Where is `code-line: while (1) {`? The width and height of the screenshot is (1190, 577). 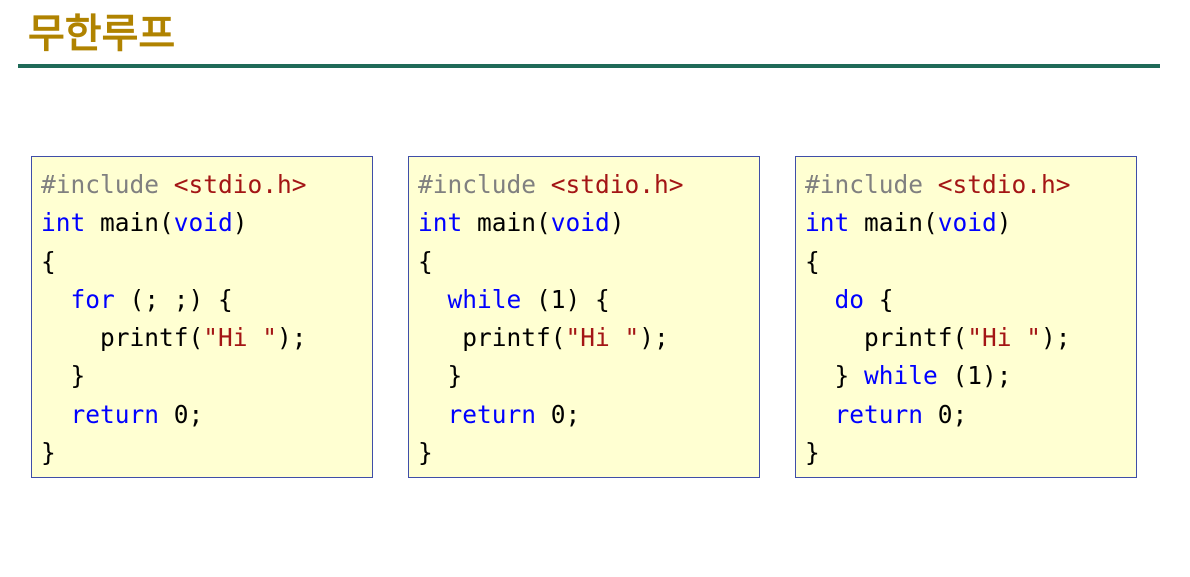 code-line: while (1) { is located at coordinates (588, 300).